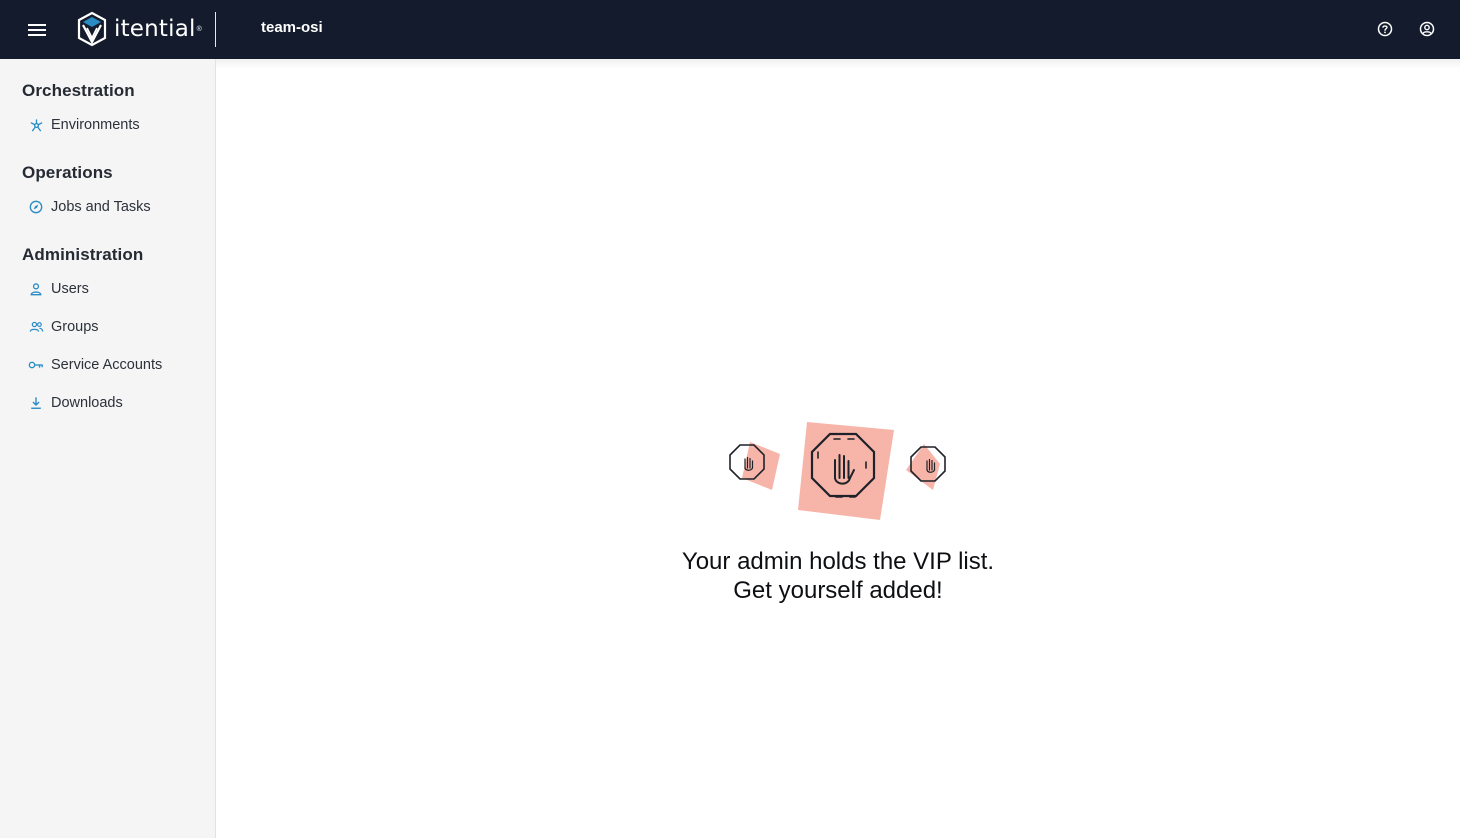 This screenshot has width=1460, height=838. Describe the element at coordinates (75, 327) in the screenshot. I see `sidebar-item-label: Groups` at that location.